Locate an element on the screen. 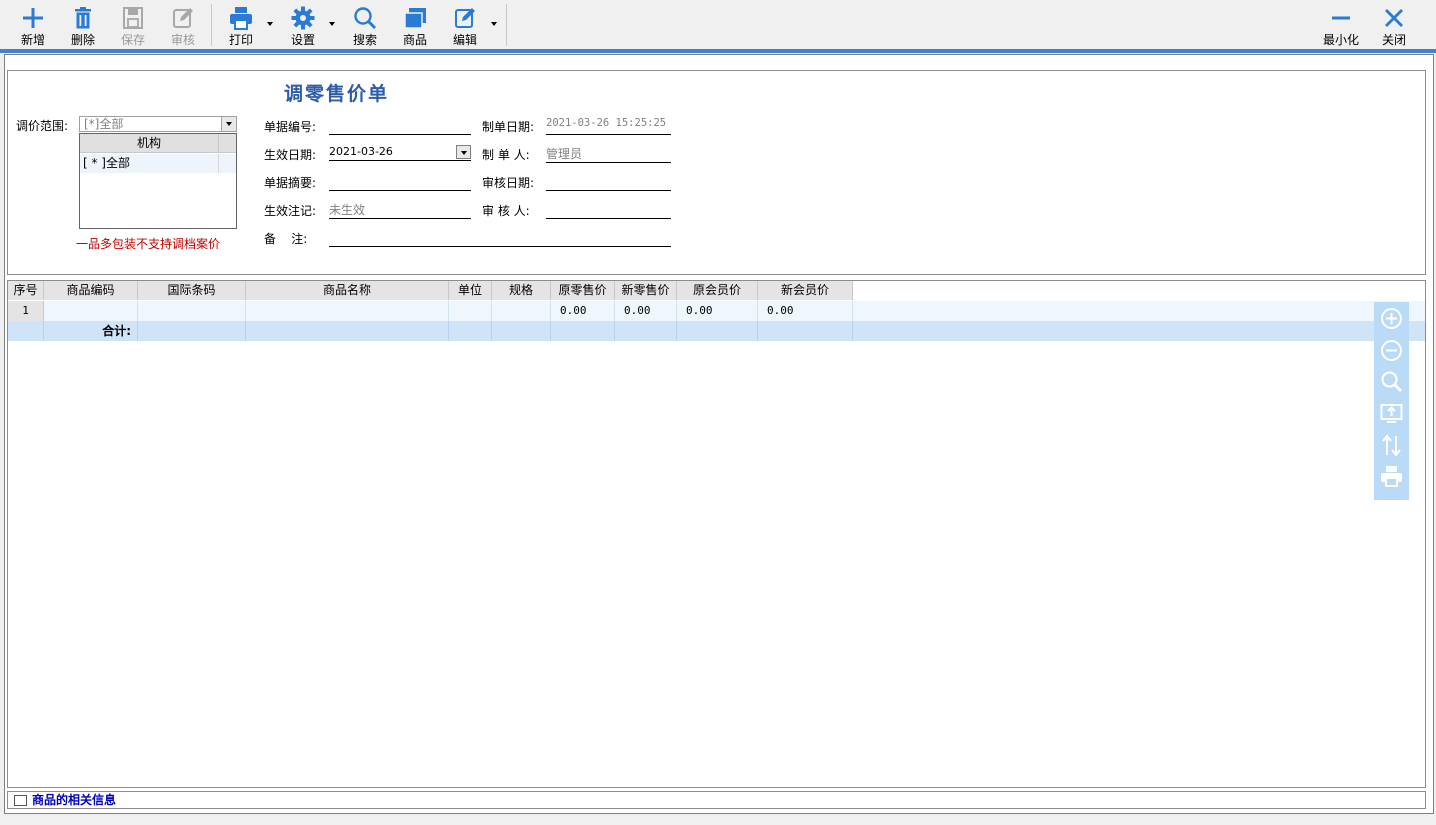 This screenshot has height=825, width=1436. search-button: 搜索 is located at coordinates (365, 25).